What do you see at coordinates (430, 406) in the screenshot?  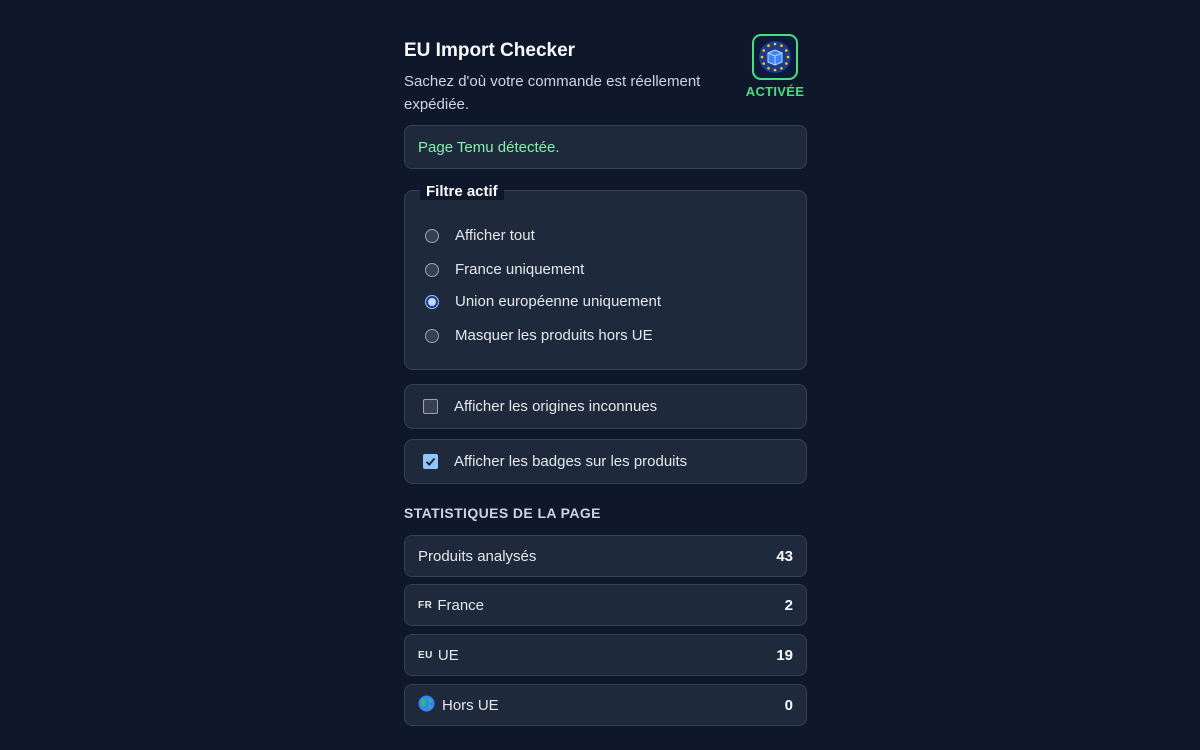 I see `checkbox` at bounding box center [430, 406].